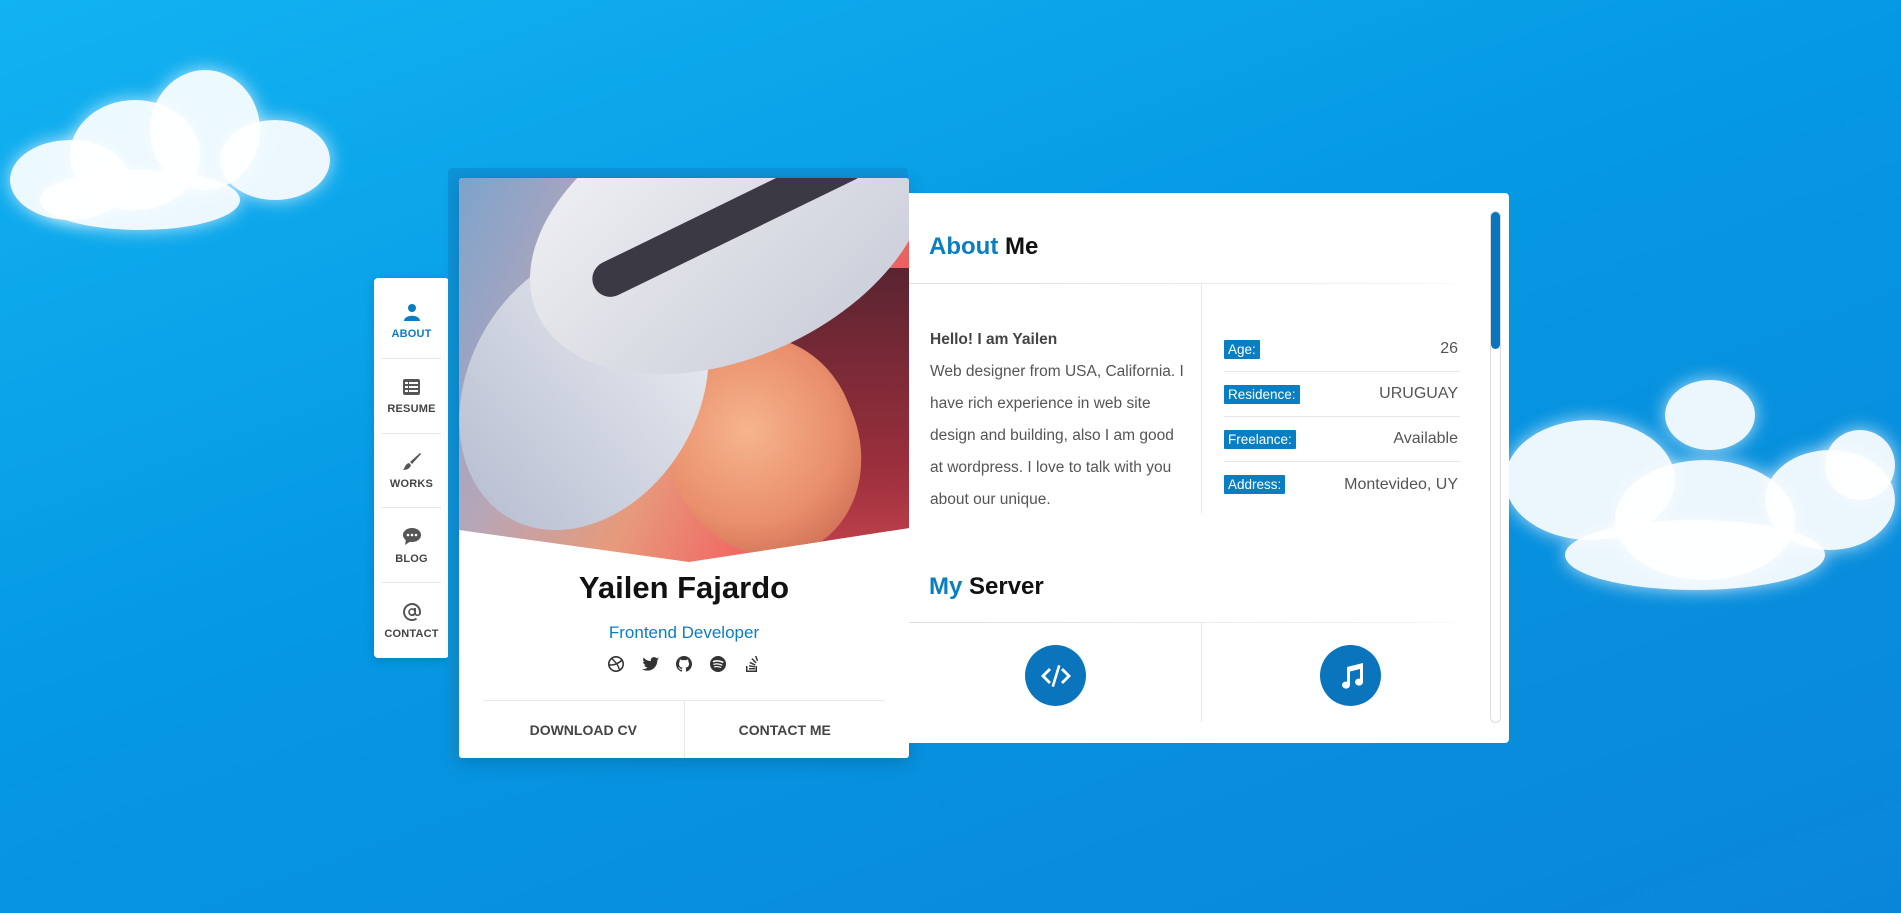  Describe the element at coordinates (1425, 438) in the screenshot. I see `info-value: Available` at that location.